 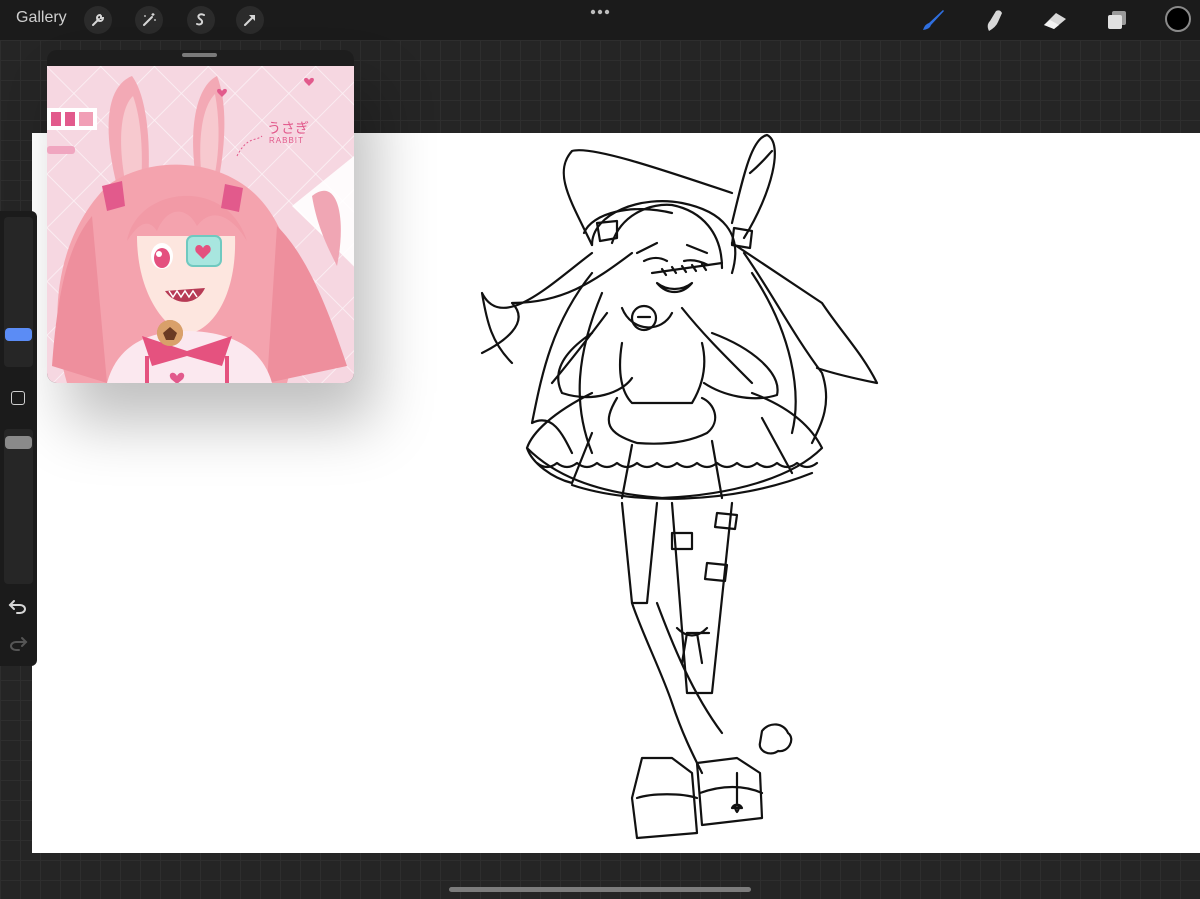 I want to click on reference-window: うさぎ RABBIT, so click(x=200, y=216).